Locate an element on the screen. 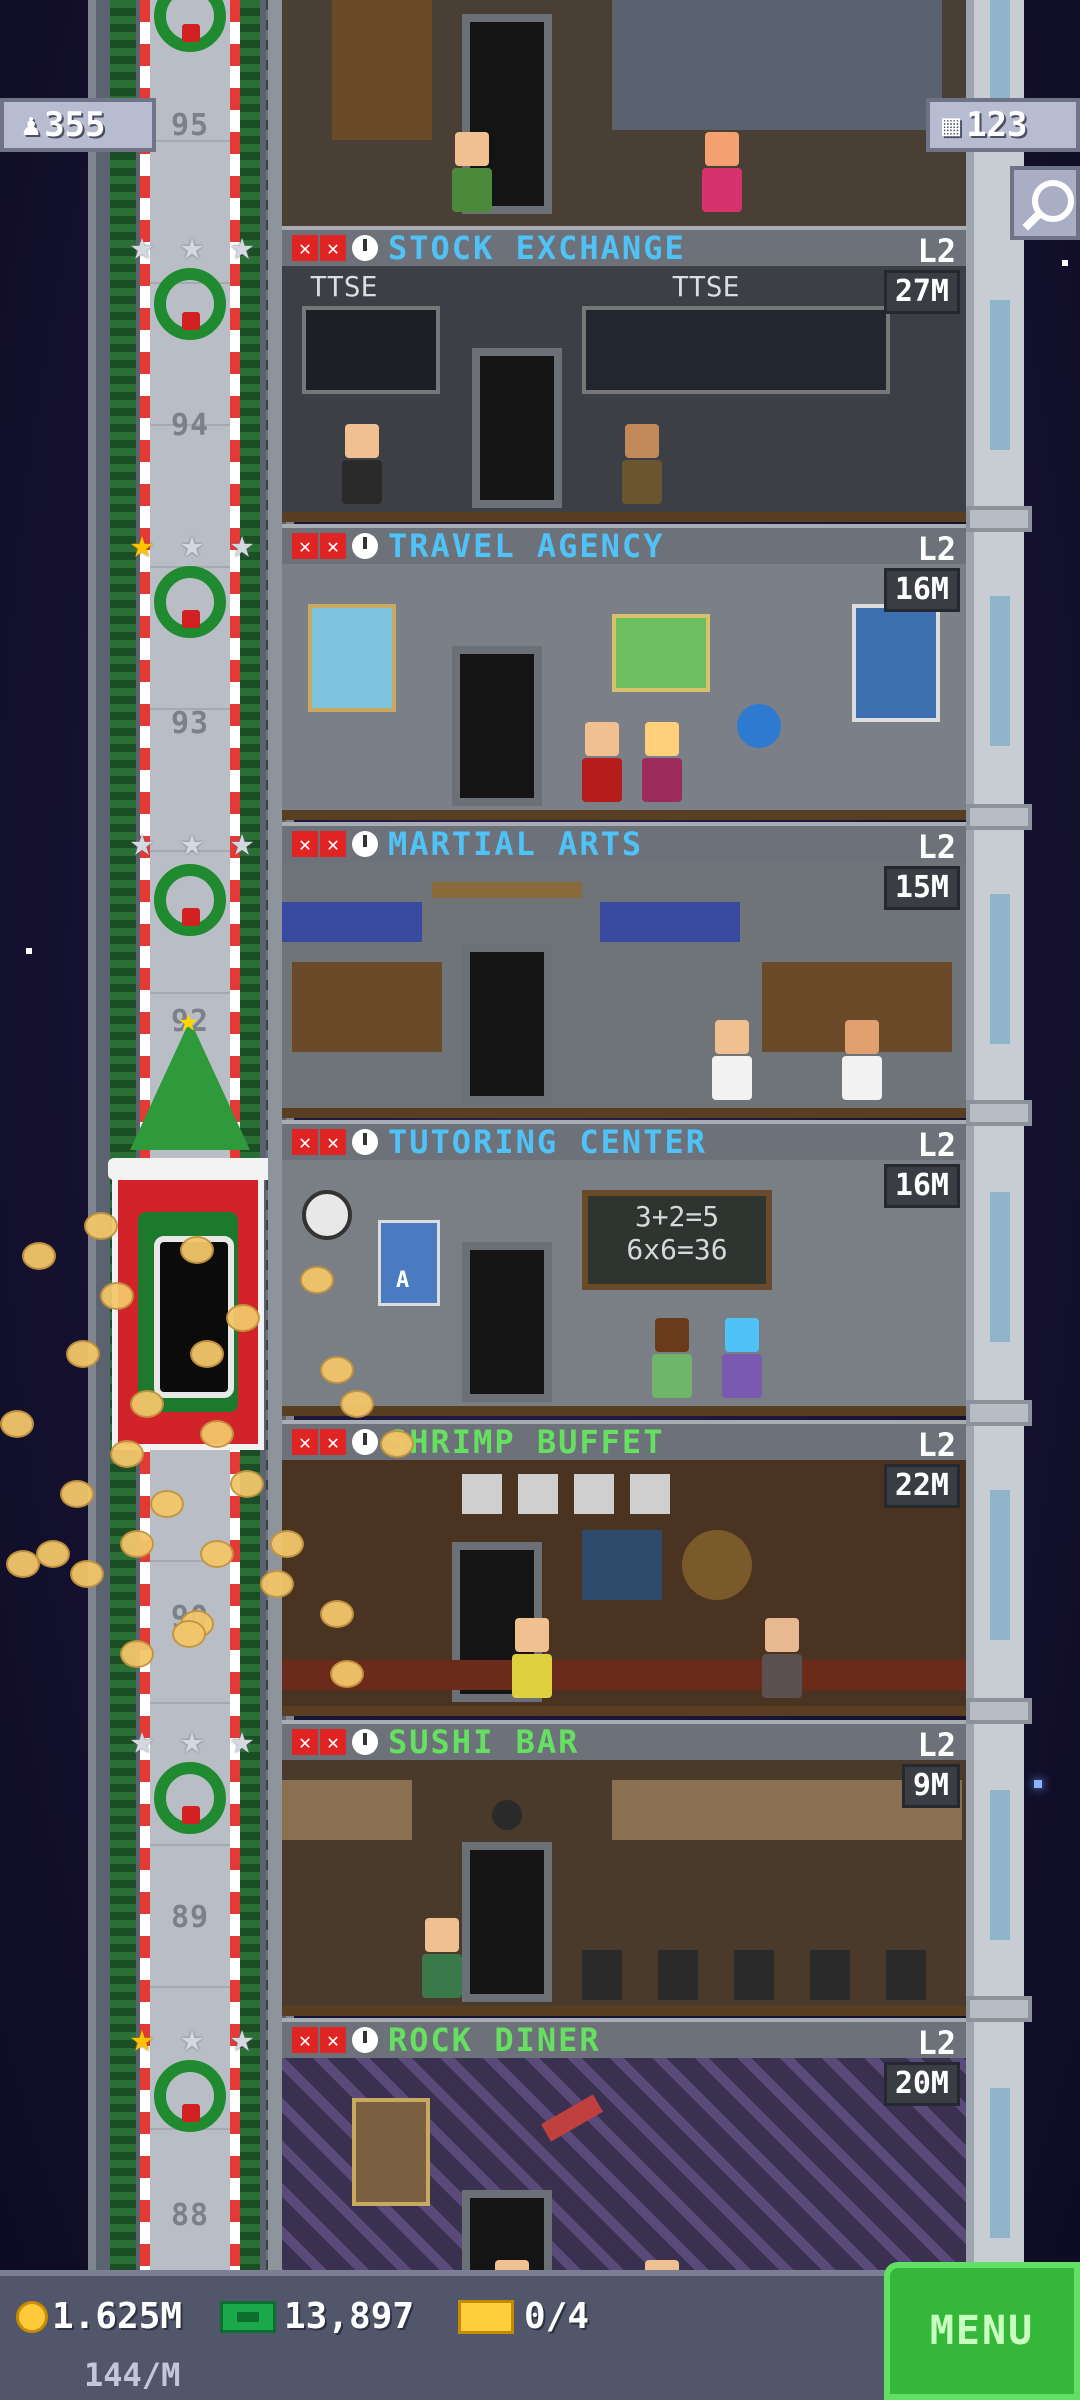  elevator-roof is located at coordinates (192, 1169).